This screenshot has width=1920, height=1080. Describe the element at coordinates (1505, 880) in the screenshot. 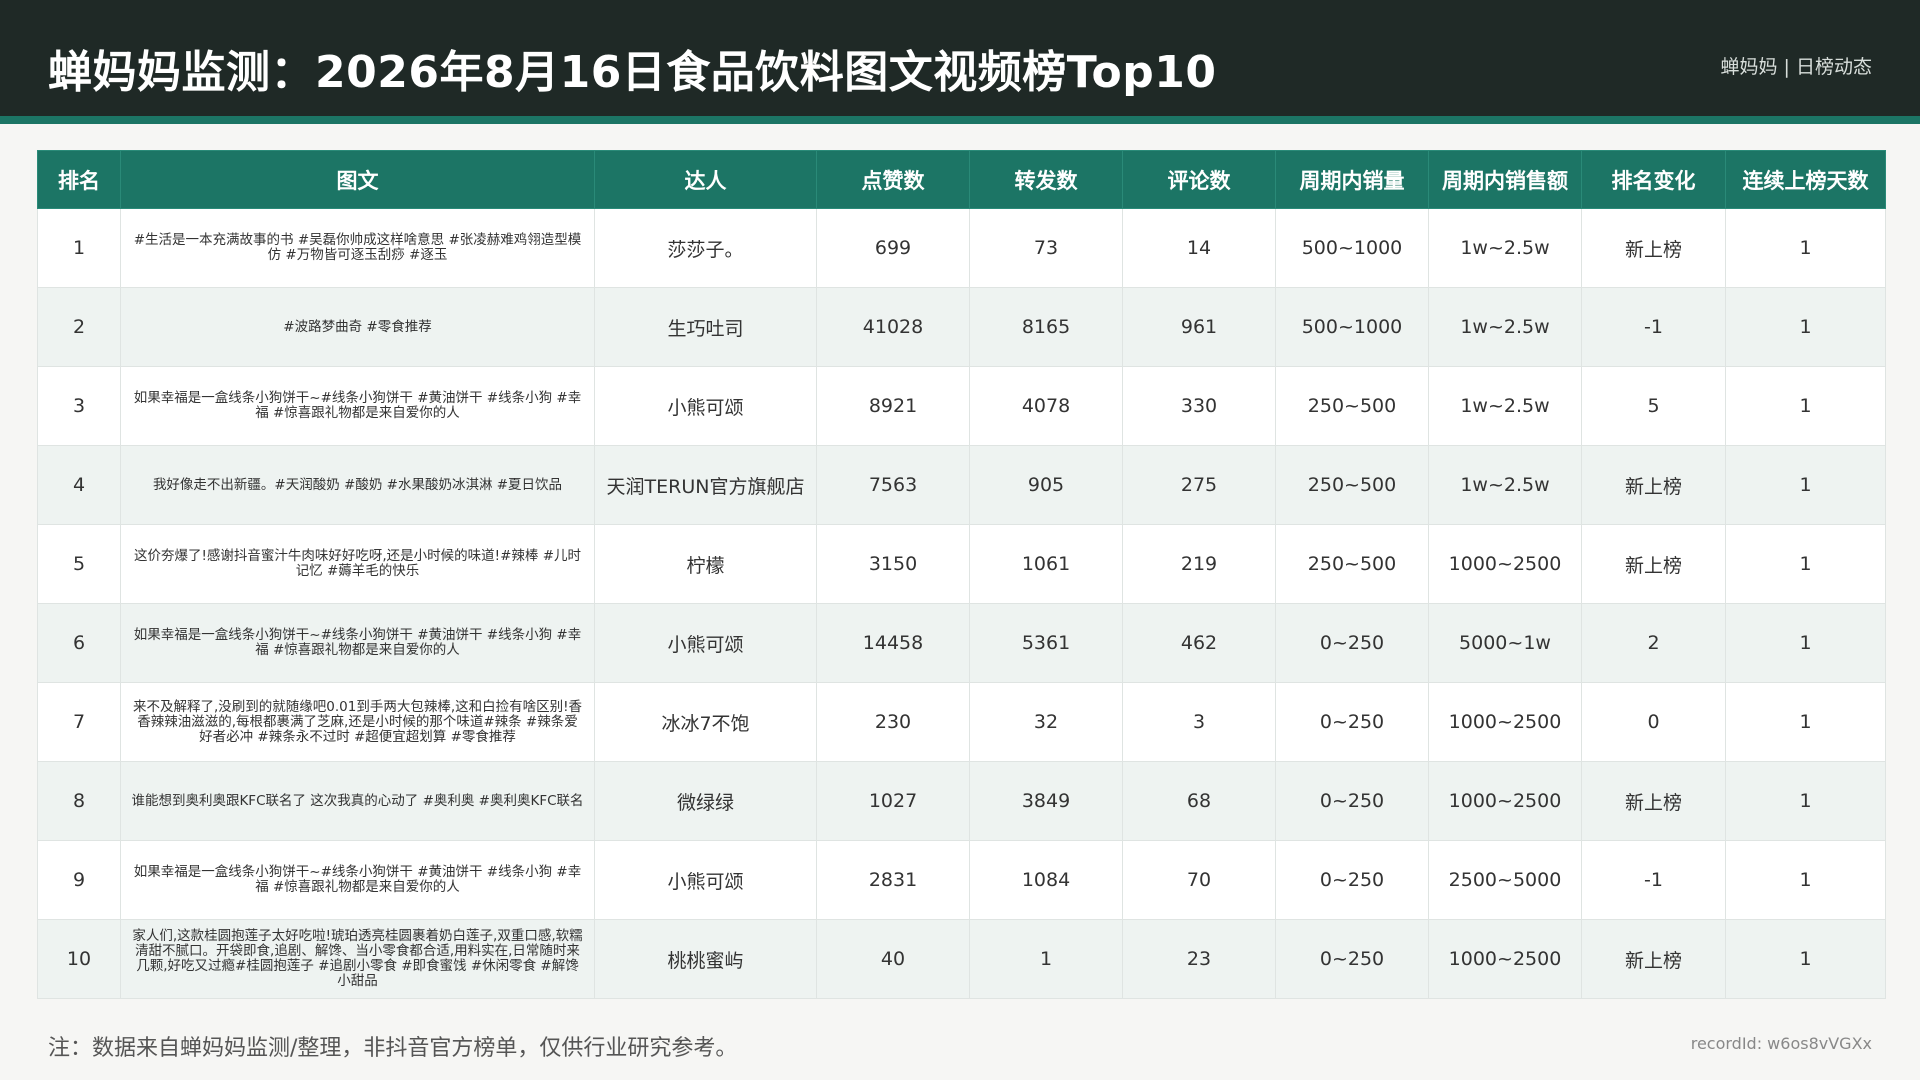

I see `cell-revenue: 2500~5000` at that location.